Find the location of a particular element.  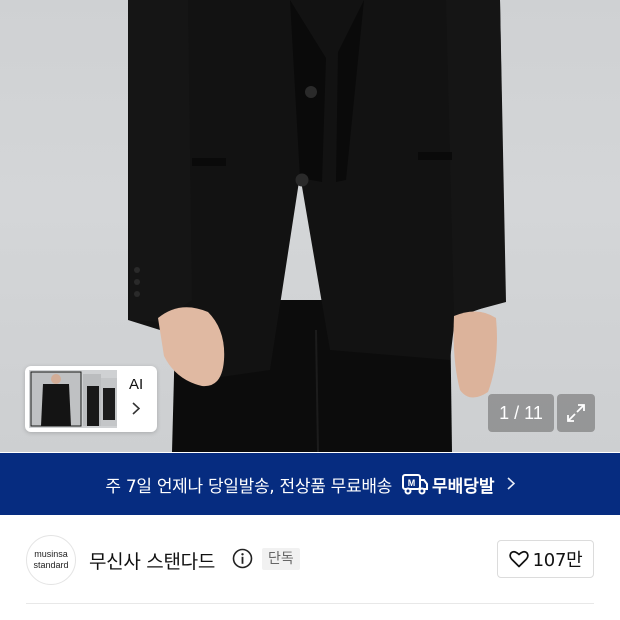

brand-name: 무신사 스탠다드 is located at coordinates (152, 560).